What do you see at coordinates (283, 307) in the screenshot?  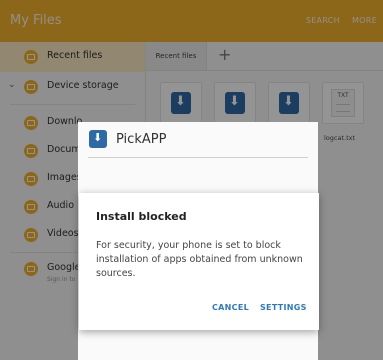 I see `settings-button: SETTINGS` at bounding box center [283, 307].